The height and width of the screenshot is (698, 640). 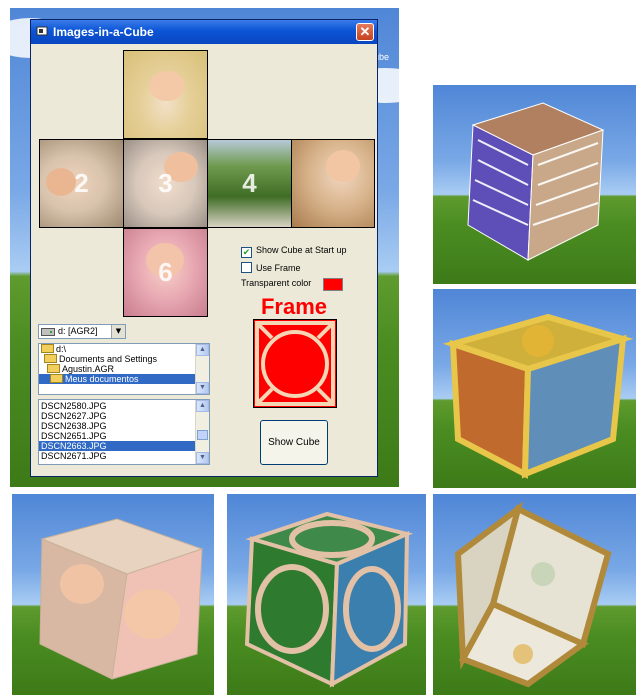 I want to click on face-4-thumbnail: 4, so click(x=249, y=183).